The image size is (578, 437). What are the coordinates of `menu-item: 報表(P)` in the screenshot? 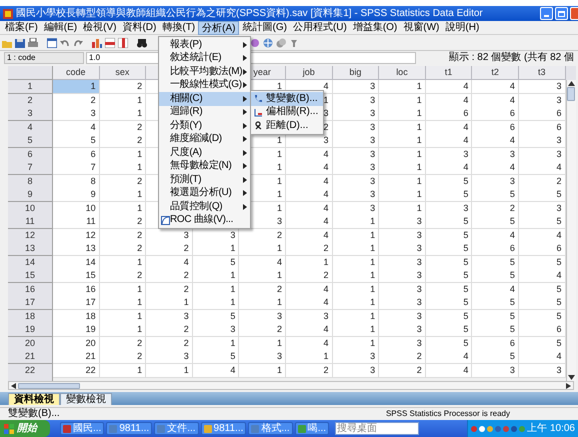 It's located at (204, 45).